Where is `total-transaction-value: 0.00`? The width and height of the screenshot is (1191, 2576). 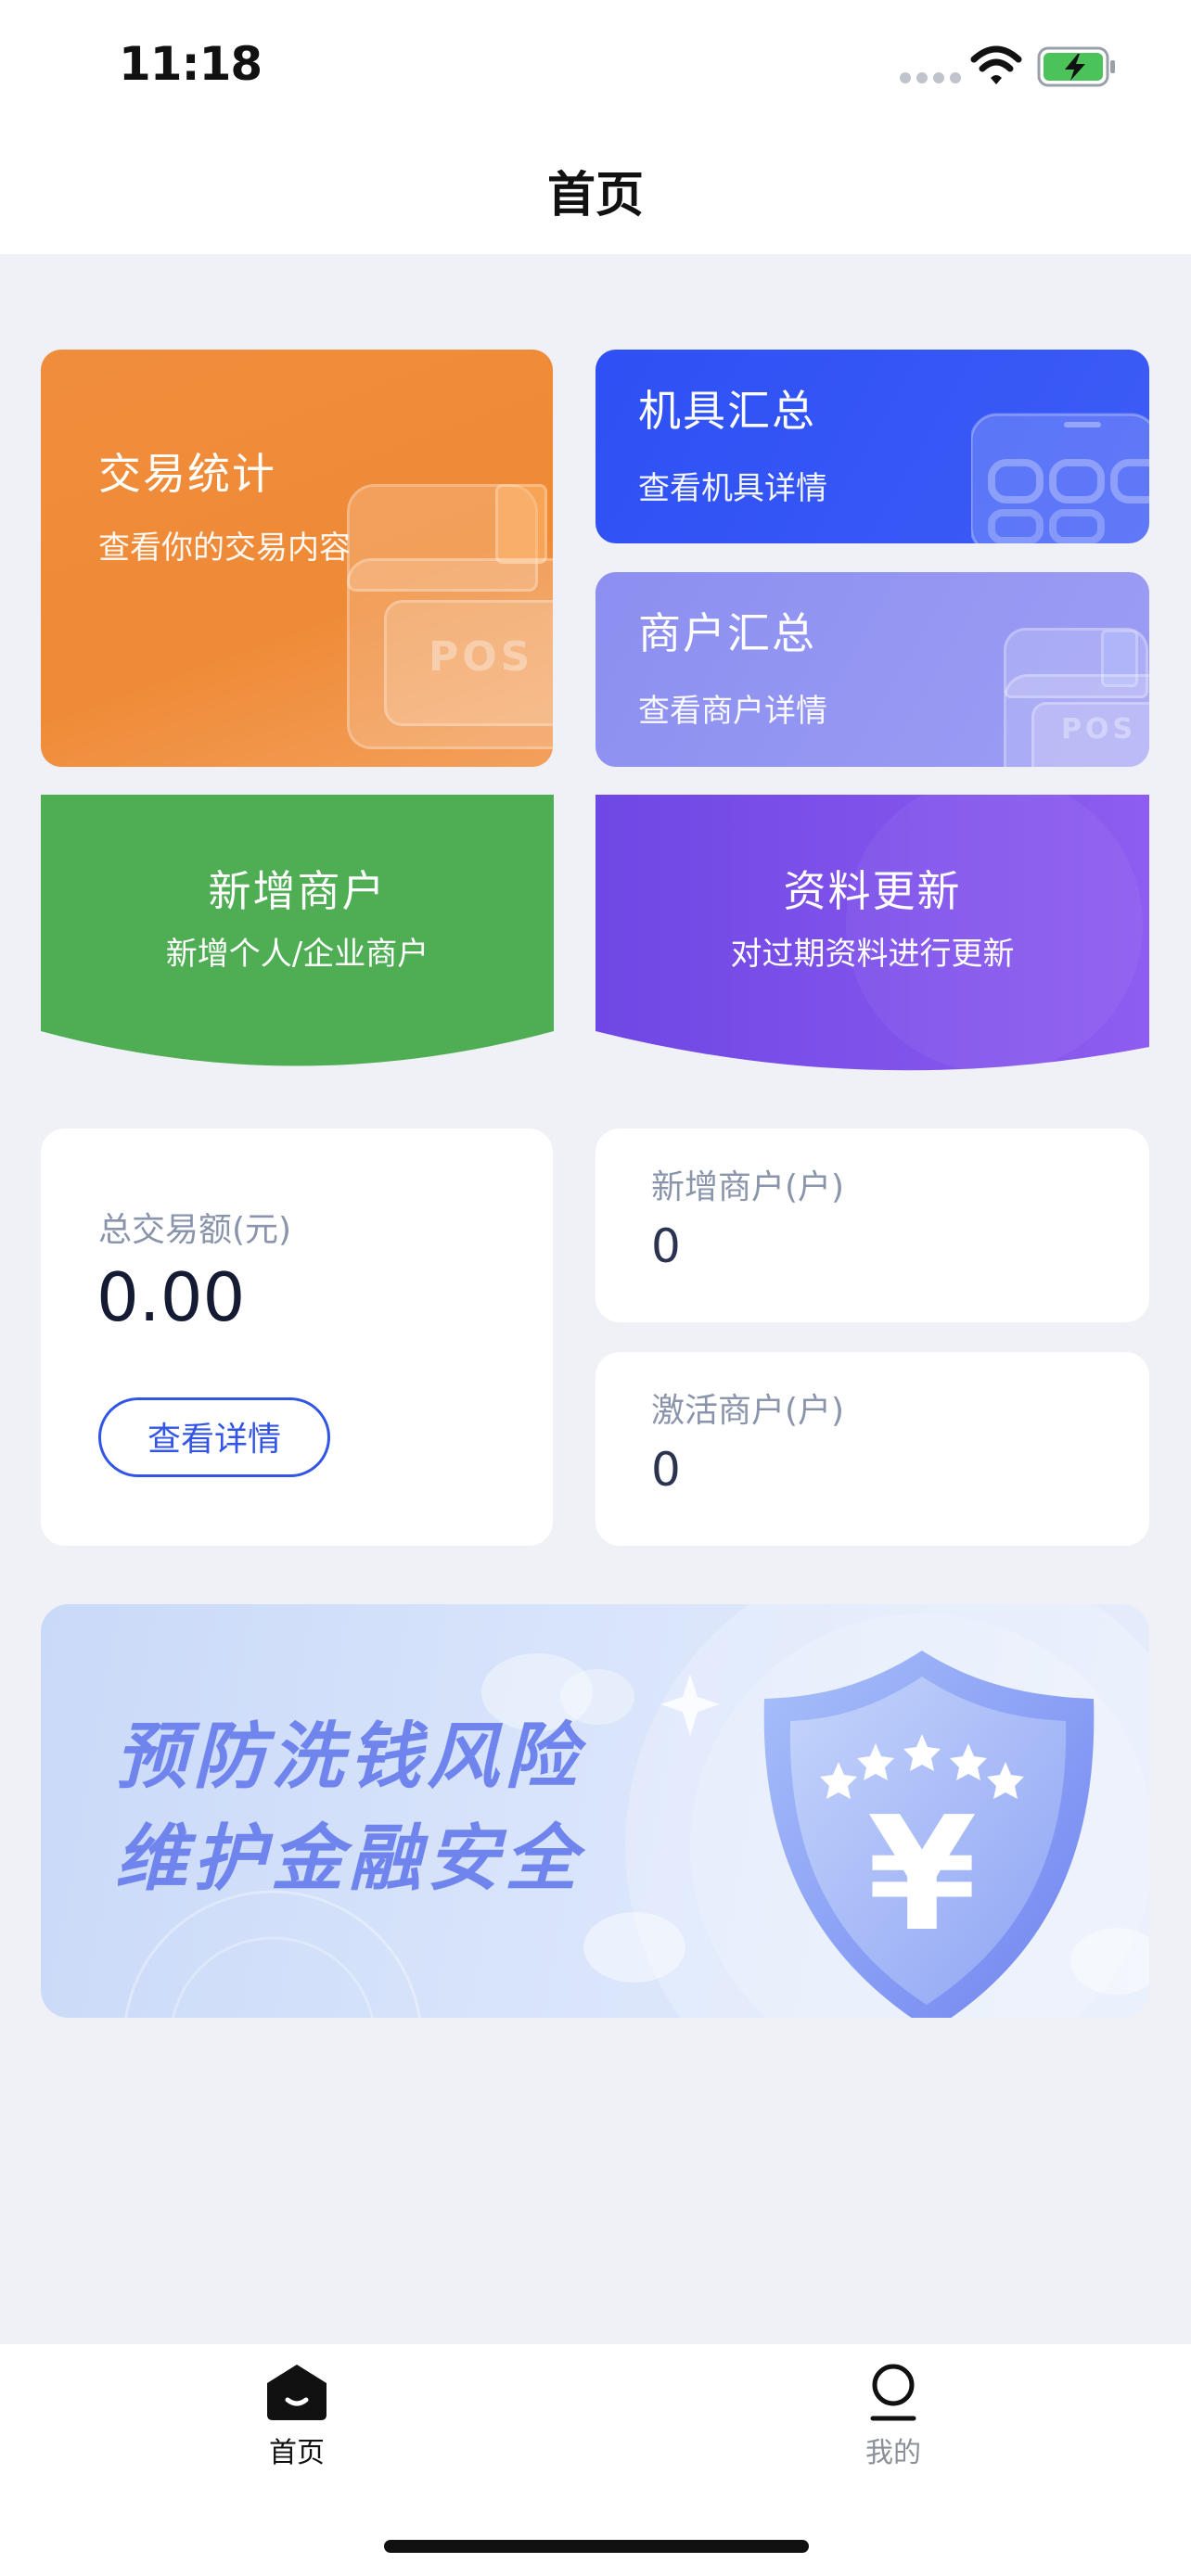
total-transaction-value: 0.00 is located at coordinates (171, 1297).